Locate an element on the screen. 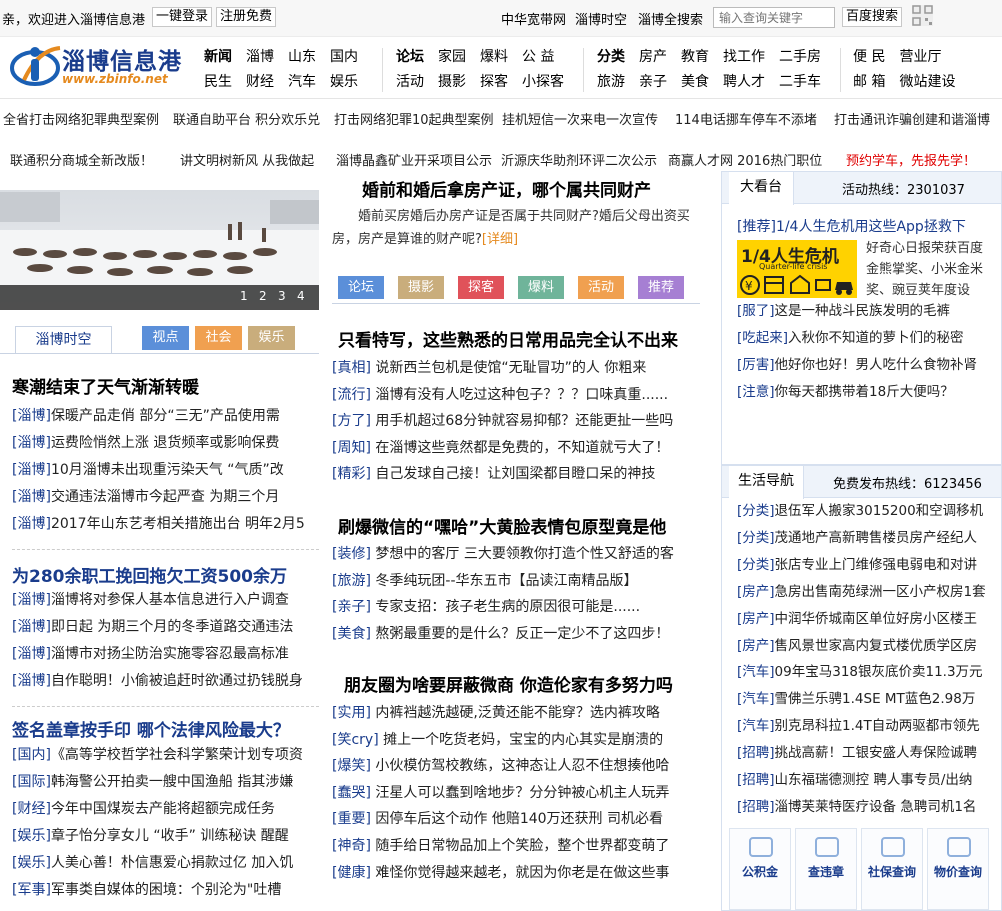  nav-education: 教育 is located at coordinates (695, 56).